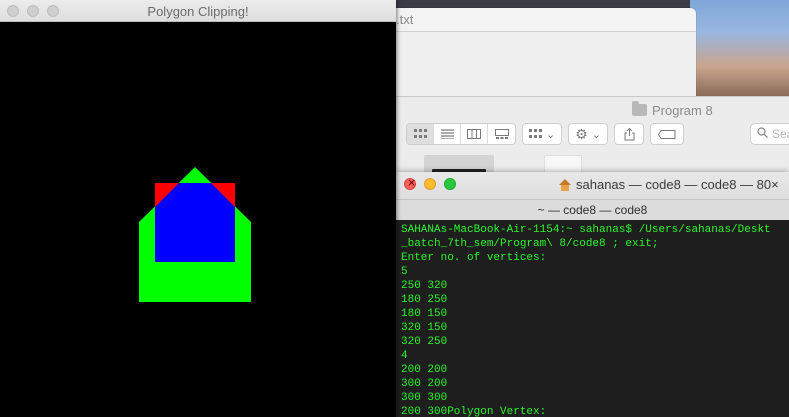  What do you see at coordinates (769, 134) in the screenshot?
I see `search-field: Sear` at bounding box center [769, 134].